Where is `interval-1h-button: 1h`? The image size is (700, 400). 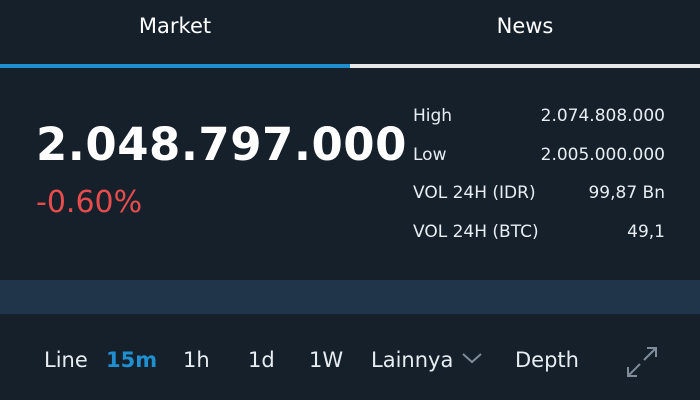 interval-1h-button: 1h is located at coordinates (196, 360).